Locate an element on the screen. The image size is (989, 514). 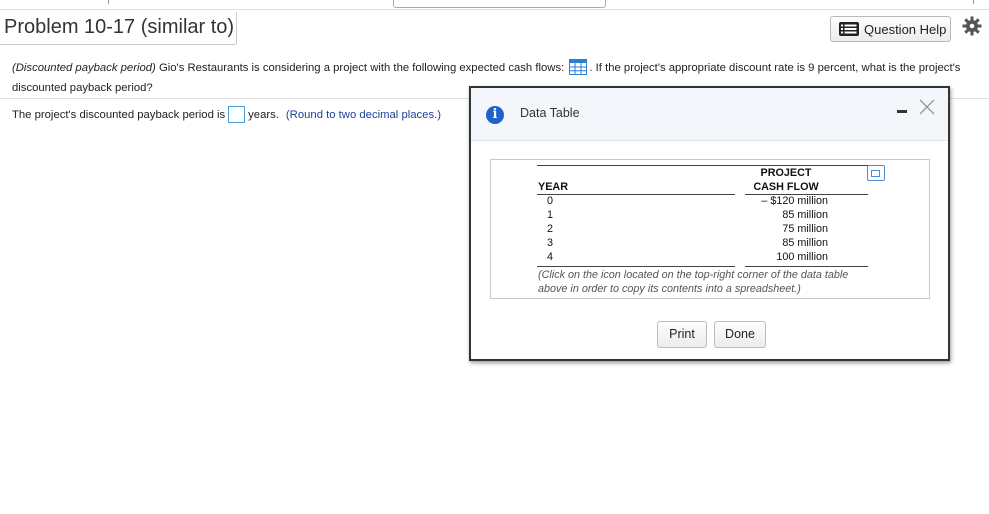
column-header-cash-flow: CASH FLOW is located at coordinates (786, 187).